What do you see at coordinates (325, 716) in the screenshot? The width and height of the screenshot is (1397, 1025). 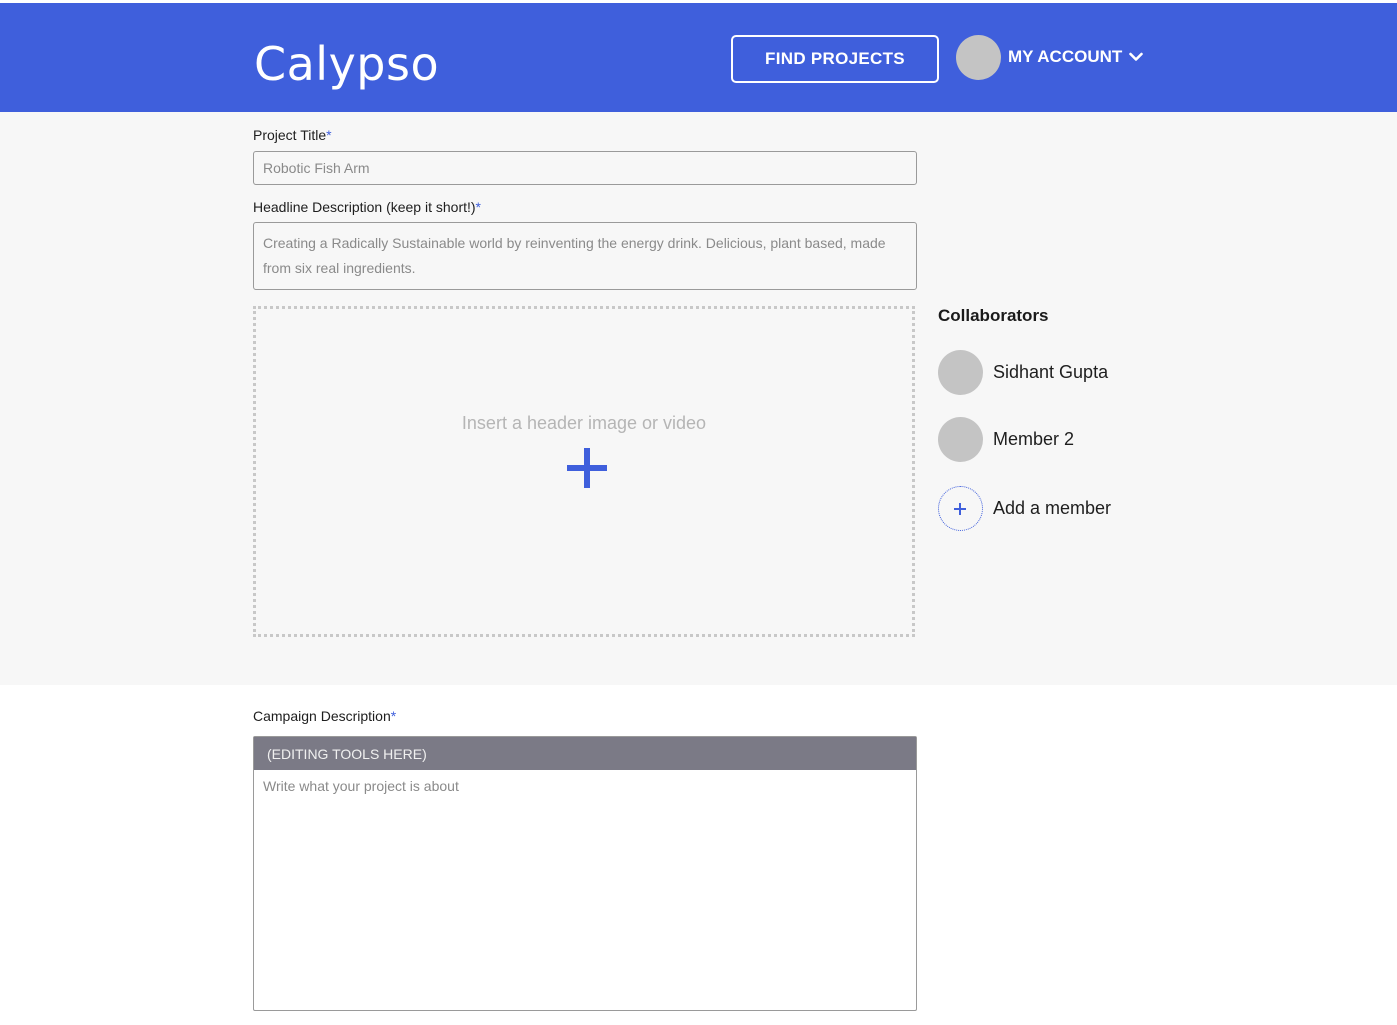 I see `campaign-description-label: Campaign Description*` at bounding box center [325, 716].